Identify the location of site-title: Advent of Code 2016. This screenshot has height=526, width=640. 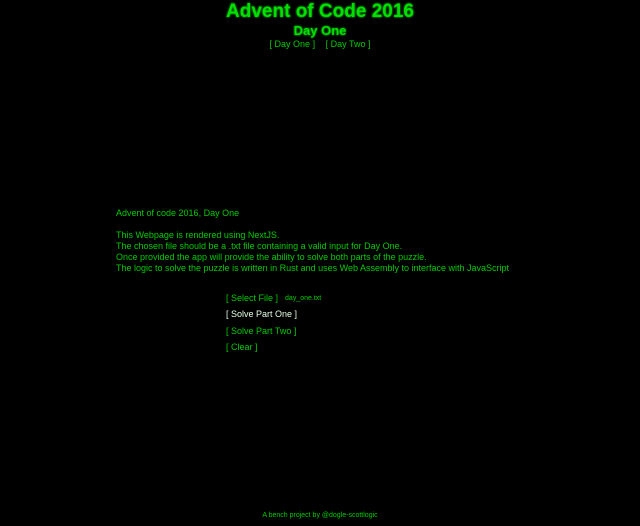
(320, 11).